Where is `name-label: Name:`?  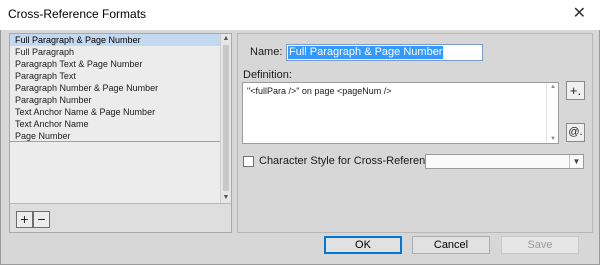 name-label: Name: is located at coordinates (266, 52).